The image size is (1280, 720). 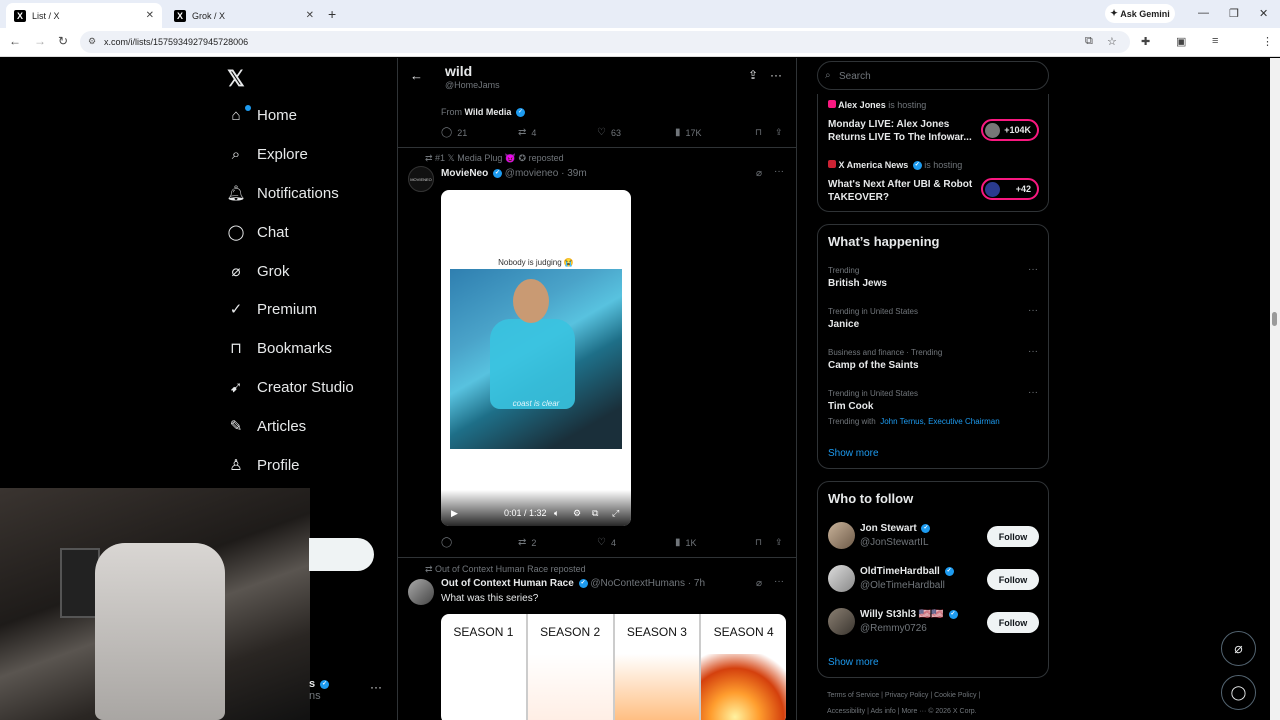 What do you see at coordinates (514, 173) in the screenshot?
I see `post-author: MovieNeo ✓ @movieneo · 39m` at bounding box center [514, 173].